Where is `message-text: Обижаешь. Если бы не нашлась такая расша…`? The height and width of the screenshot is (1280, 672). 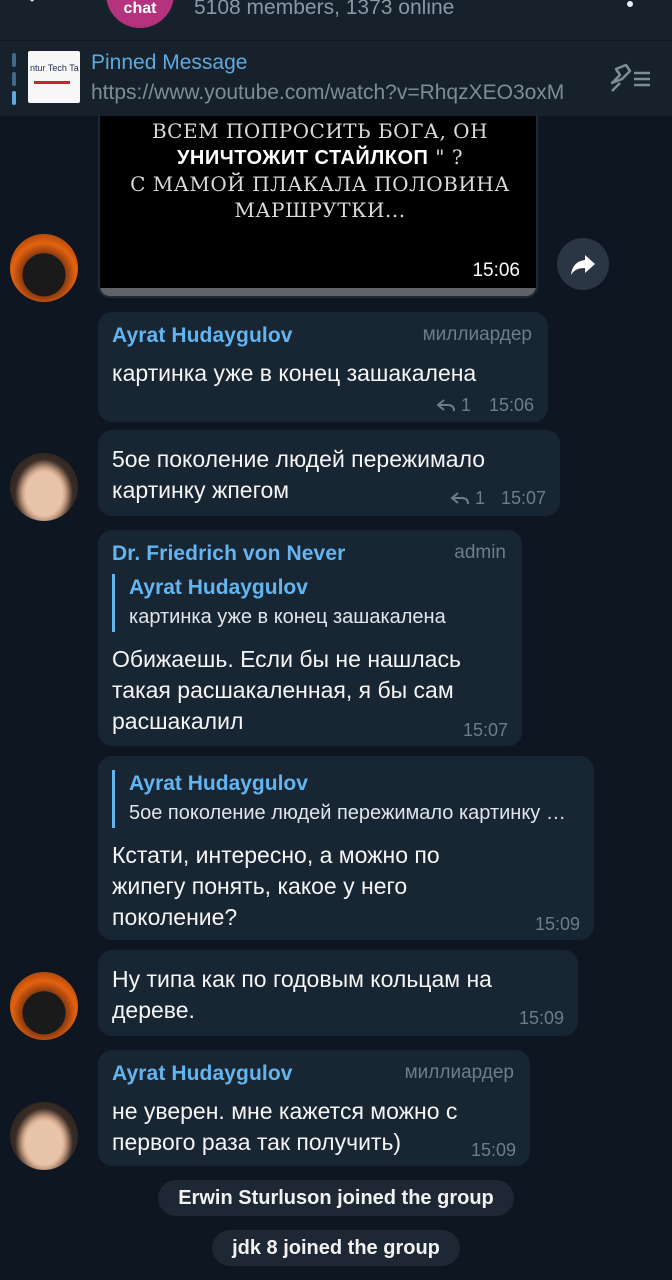 message-text: Обижаешь. Если бы не нашлась такая расша… is located at coordinates (286, 690).